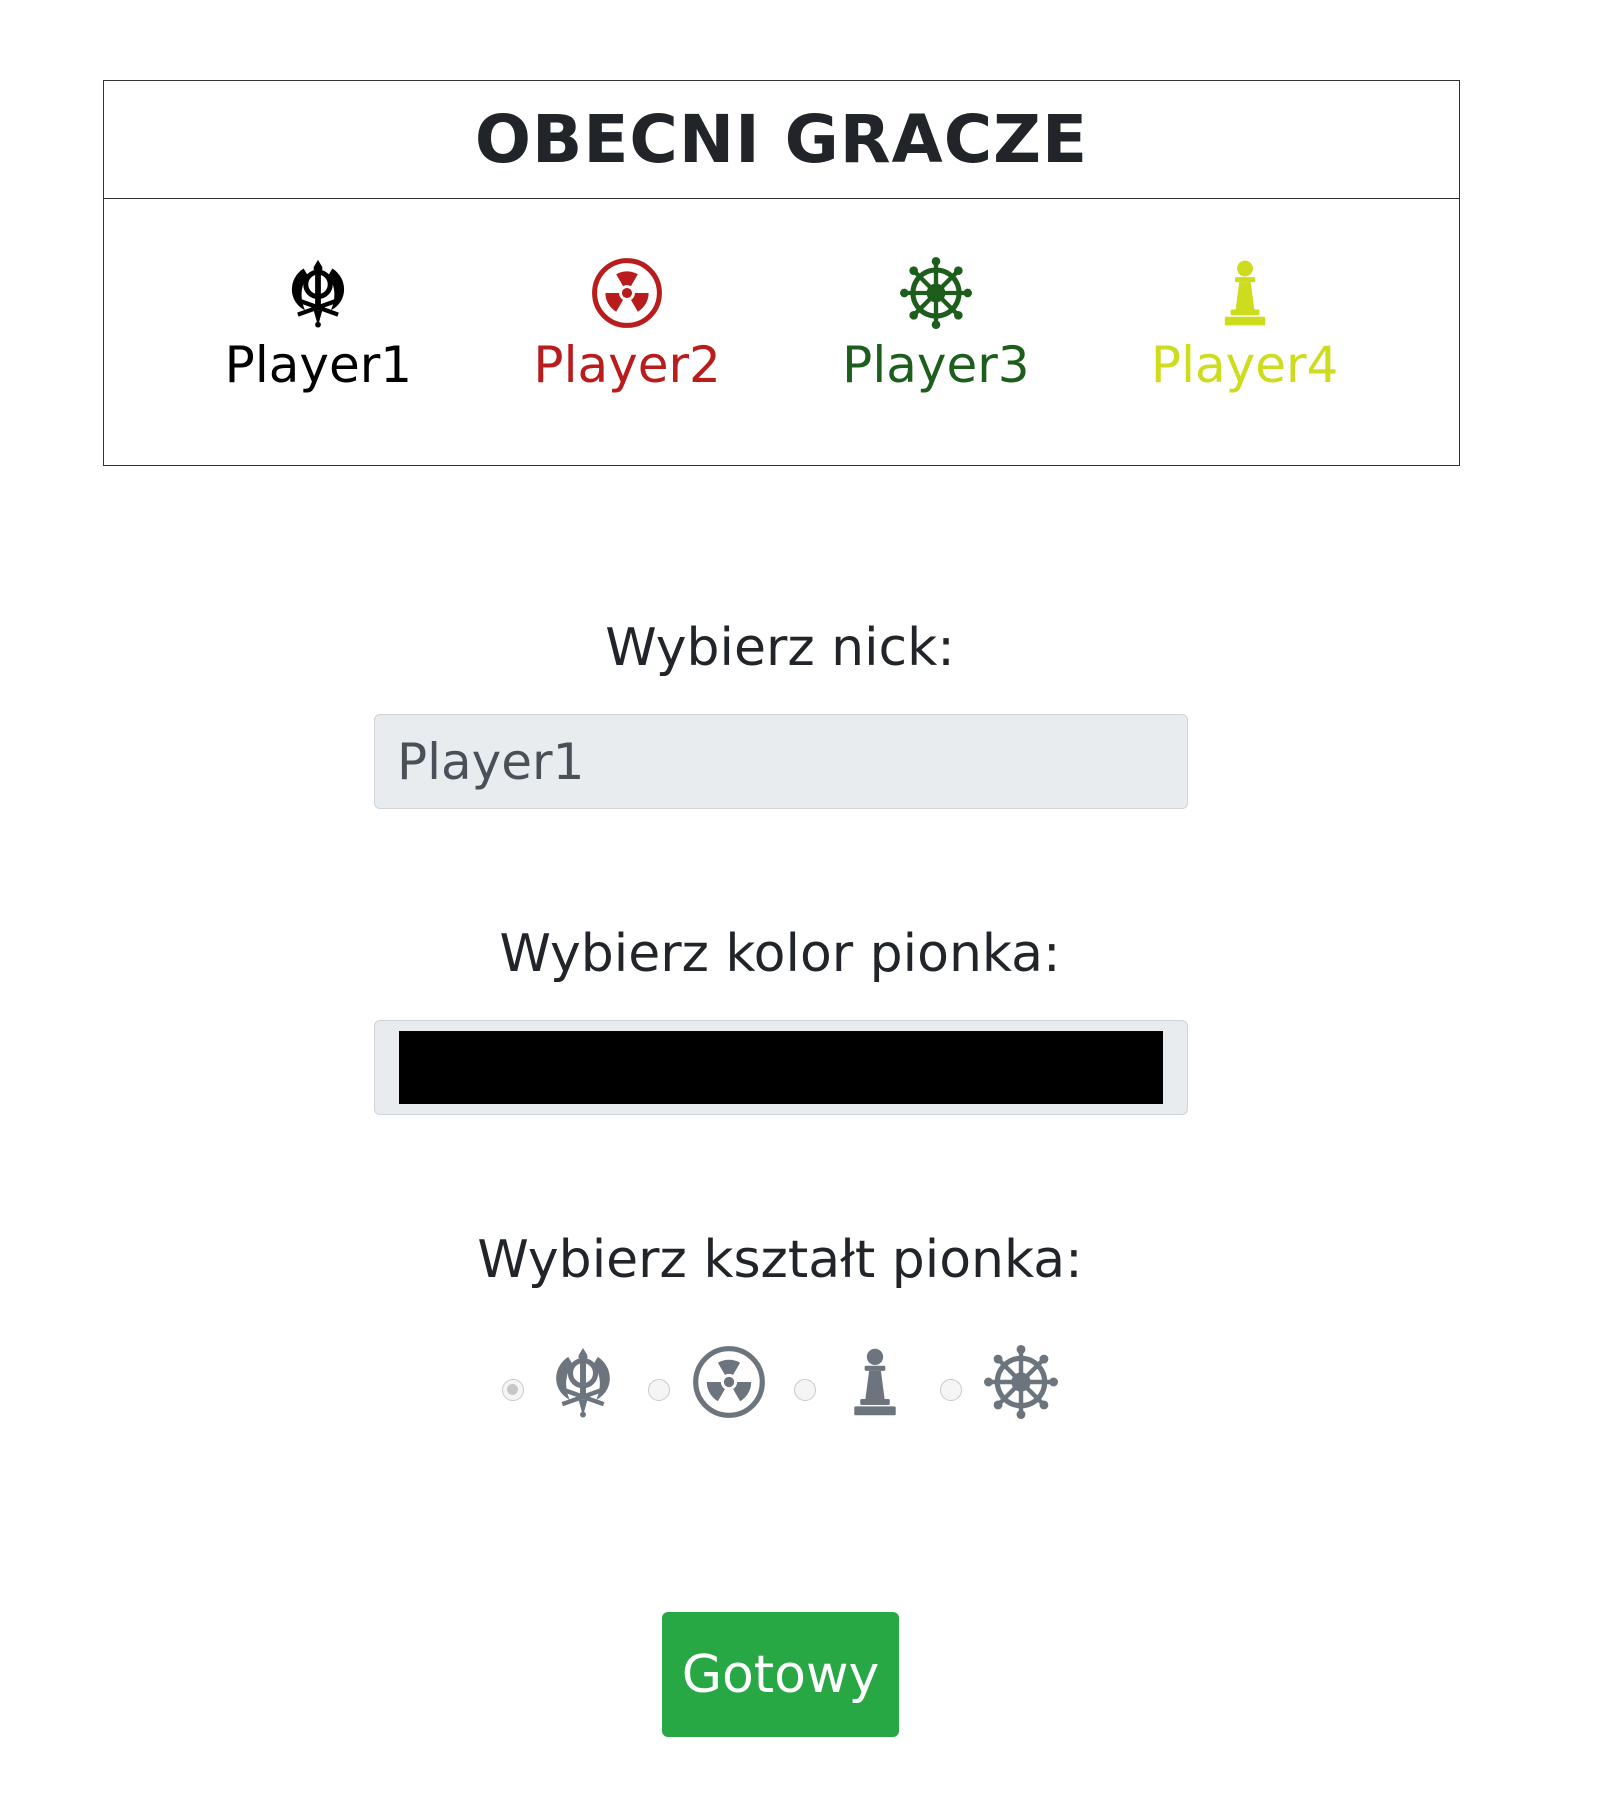 The width and height of the screenshot is (1616, 1801). I want to click on color-swatch, so click(781, 1067).